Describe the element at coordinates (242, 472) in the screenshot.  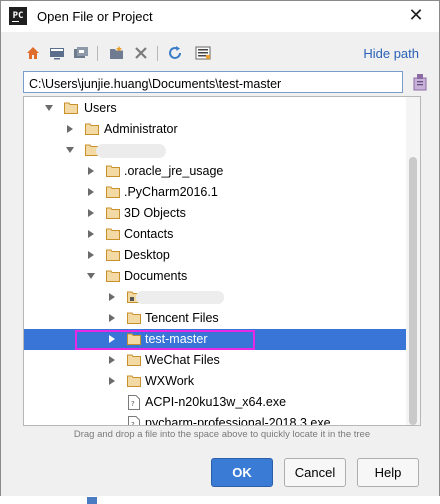
I see `ok-button: OK` at that location.